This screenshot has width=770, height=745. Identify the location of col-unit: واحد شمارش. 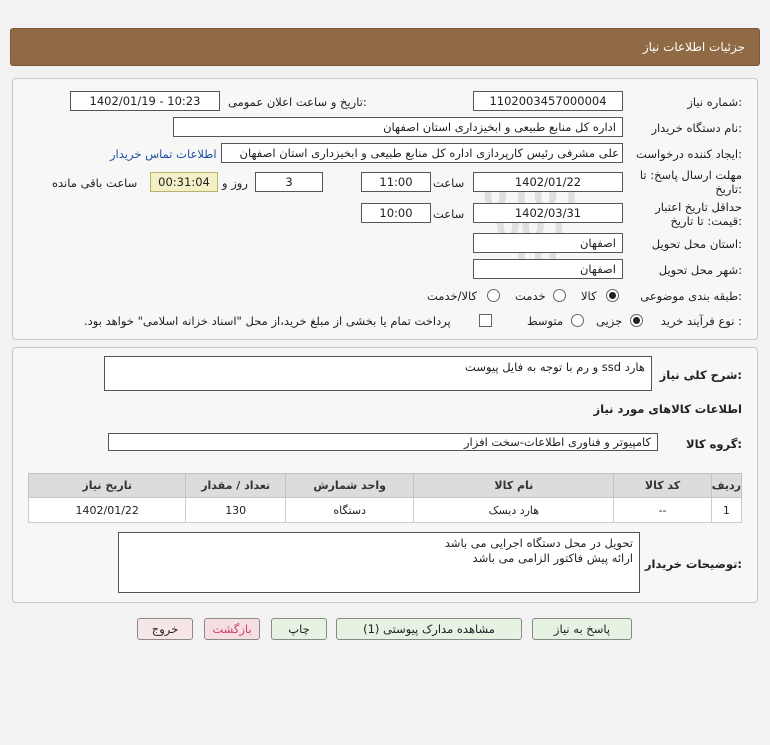
(349, 485).